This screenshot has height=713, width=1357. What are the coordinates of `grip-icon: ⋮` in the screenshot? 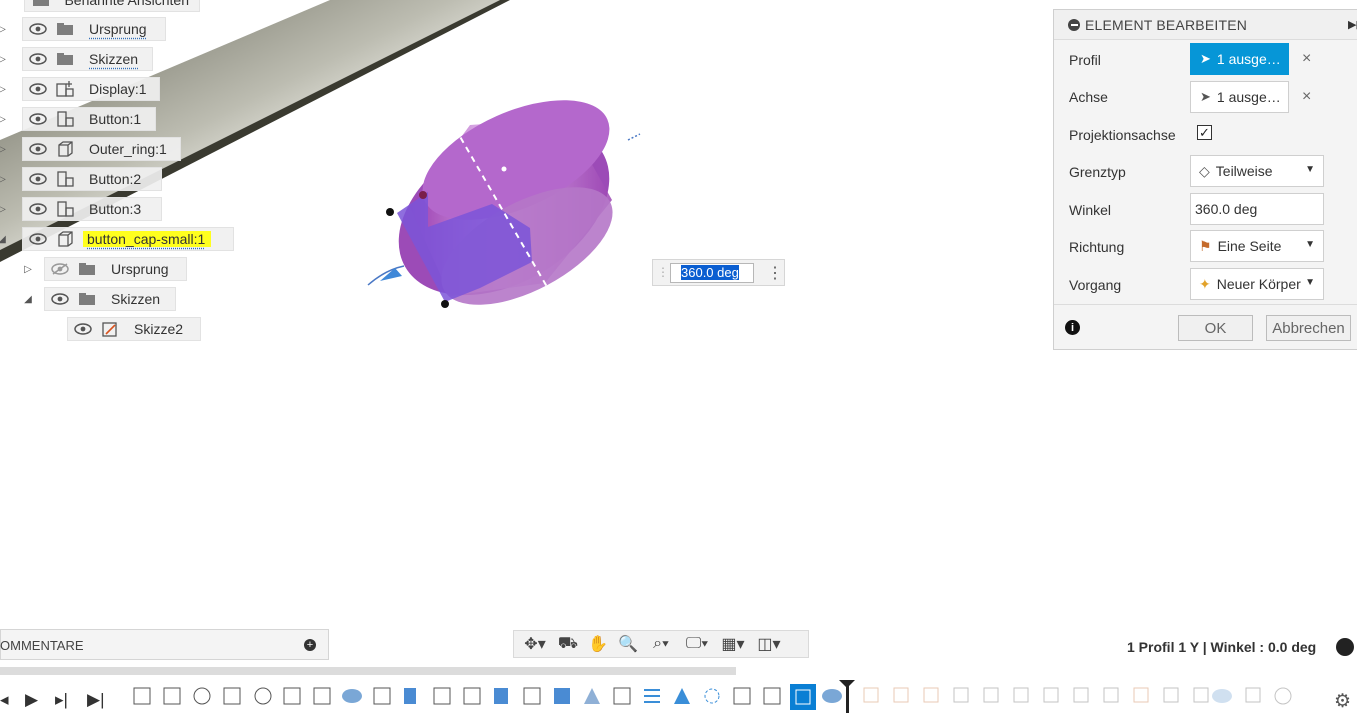 It's located at (663, 272).